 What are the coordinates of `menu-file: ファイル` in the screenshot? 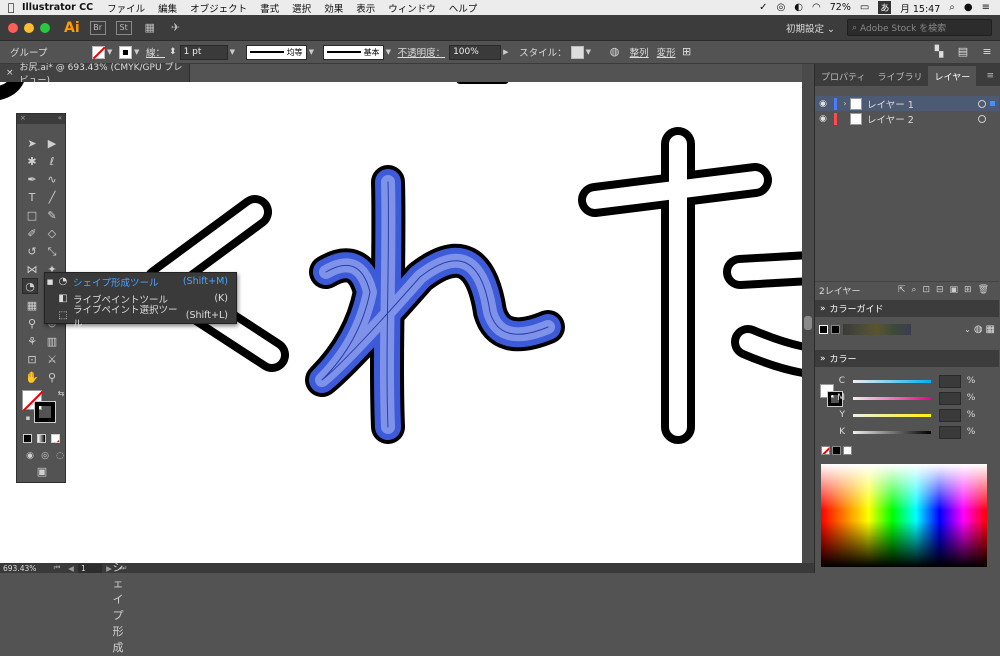 It's located at (126, 8).